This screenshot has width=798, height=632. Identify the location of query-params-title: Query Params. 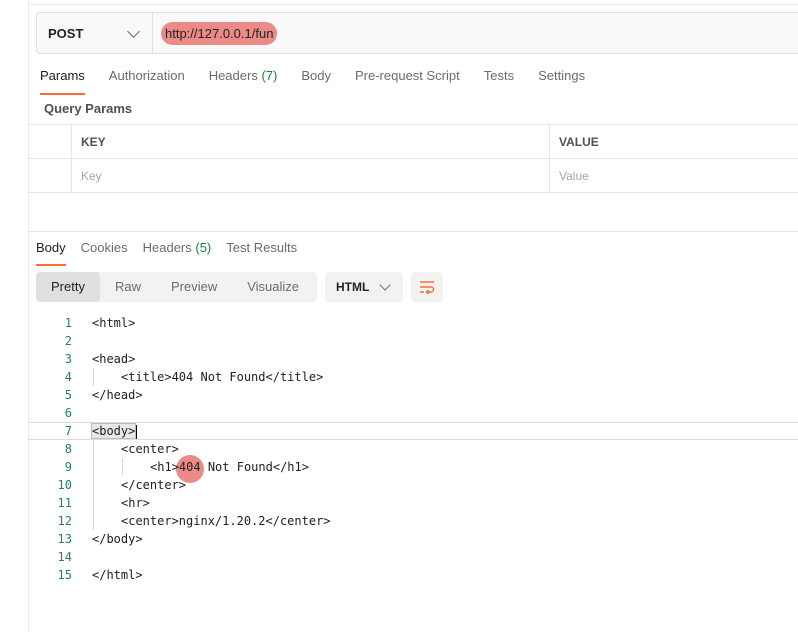
(88, 108).